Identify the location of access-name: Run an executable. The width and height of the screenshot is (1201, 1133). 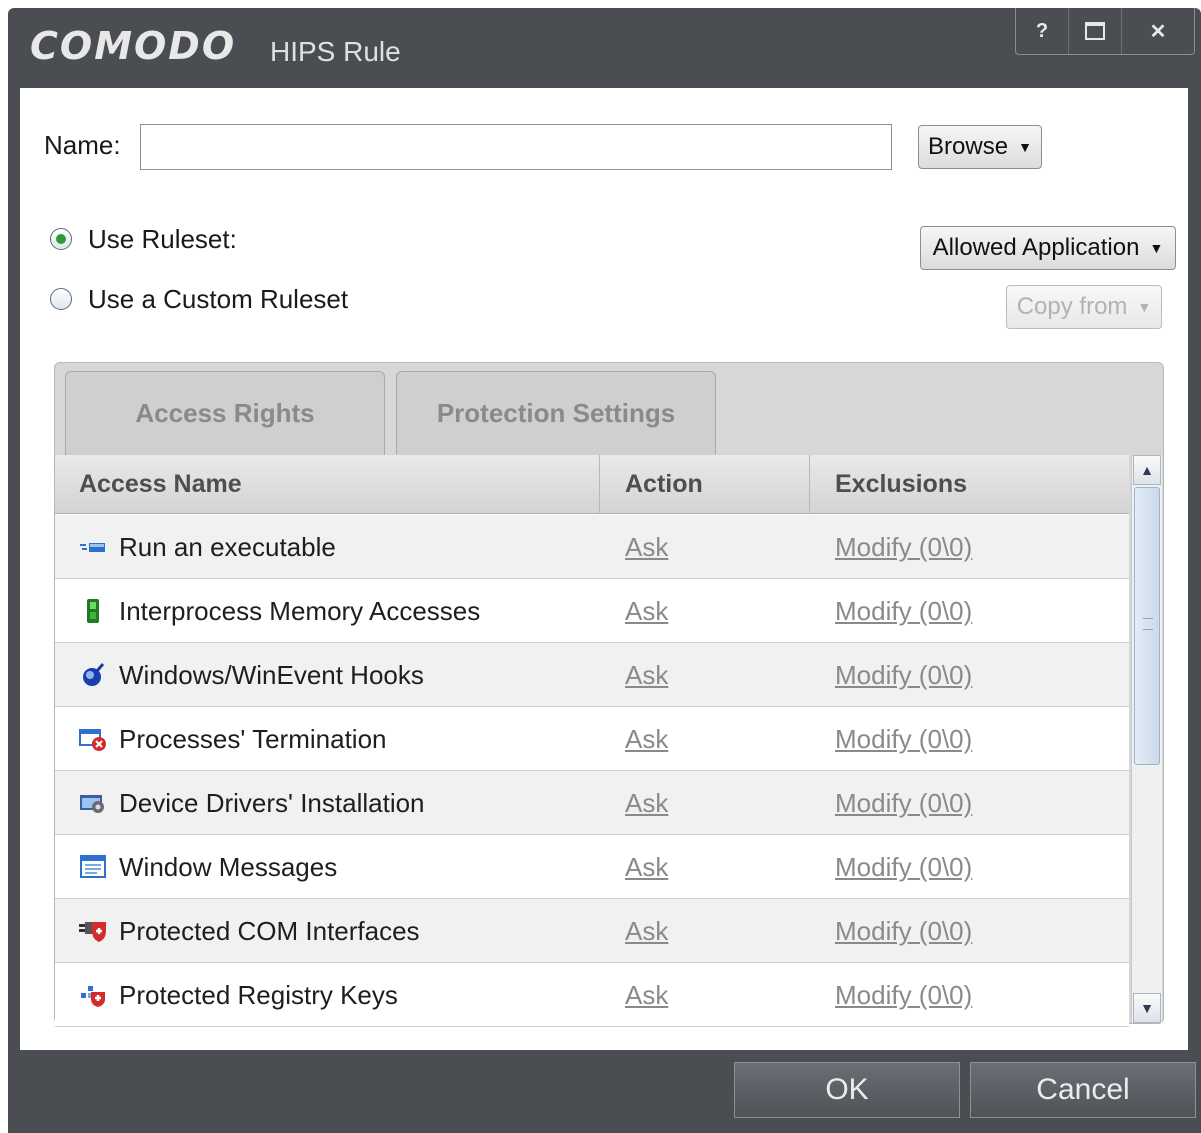
(227, 547).